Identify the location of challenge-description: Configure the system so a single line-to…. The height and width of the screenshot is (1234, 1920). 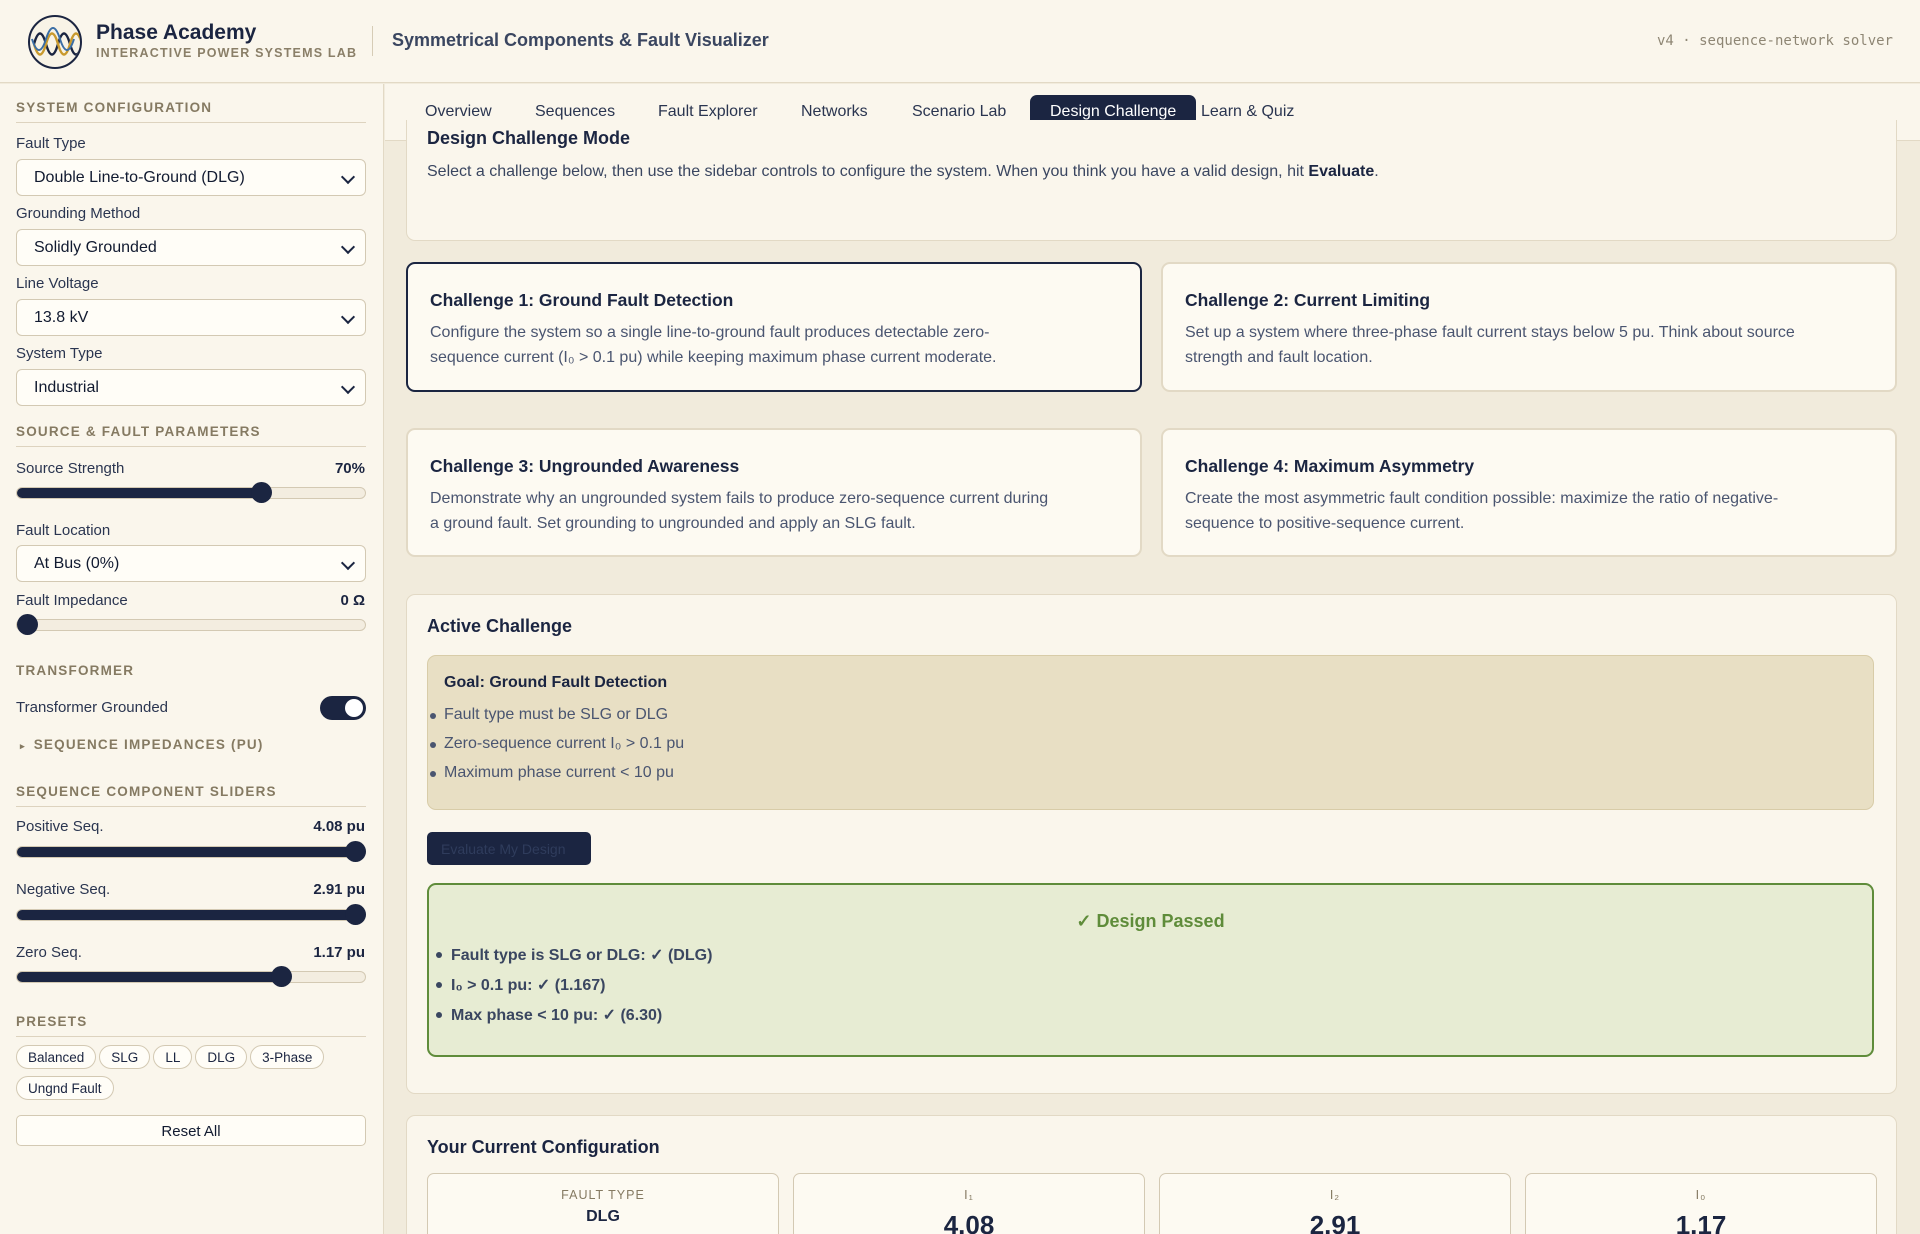
(775, 345).